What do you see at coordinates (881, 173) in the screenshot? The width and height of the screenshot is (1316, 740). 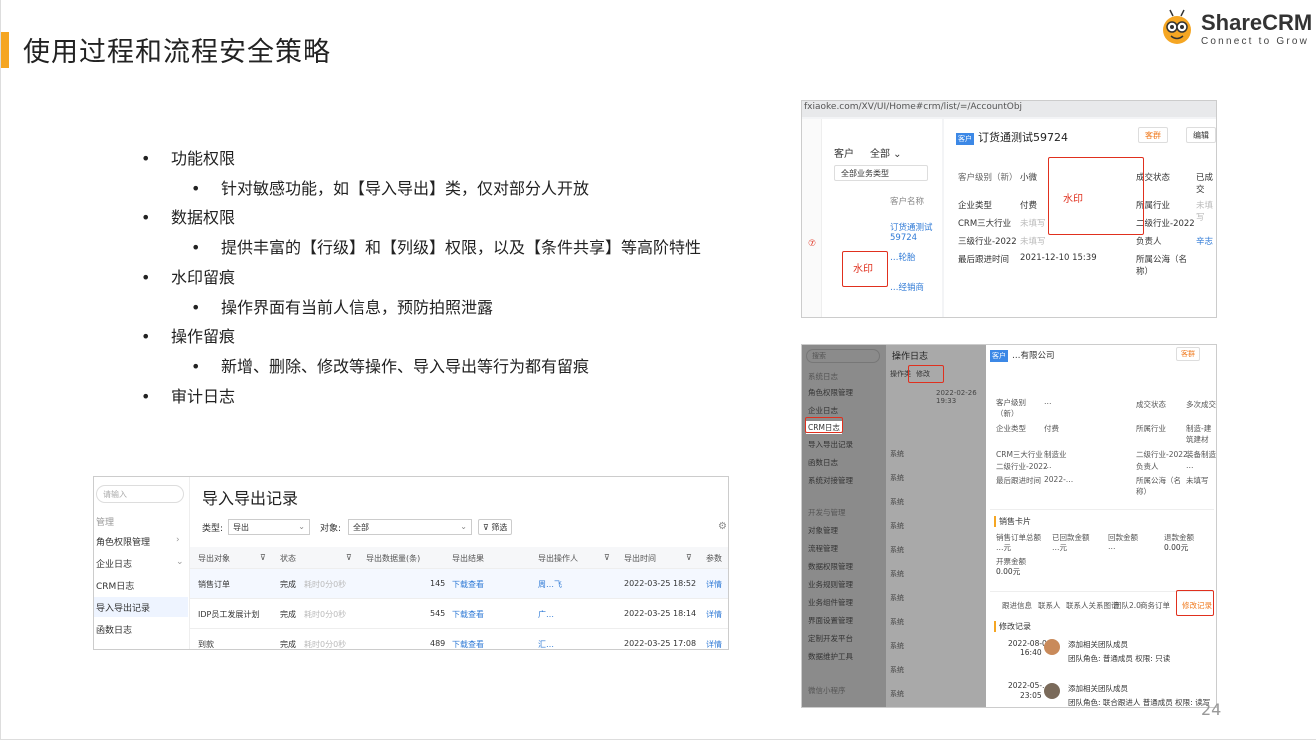 I see `business-type-select: 全部业务类型` at bounding box center [881, 173].